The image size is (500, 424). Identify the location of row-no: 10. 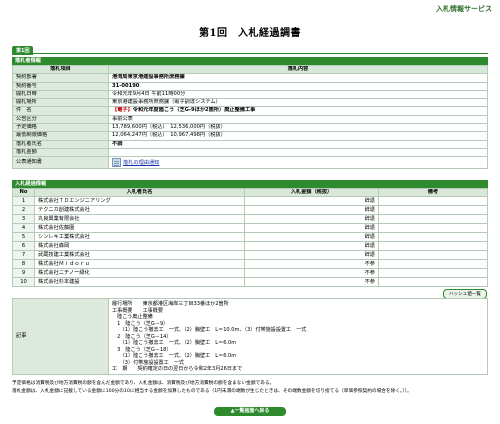
(23, 282).